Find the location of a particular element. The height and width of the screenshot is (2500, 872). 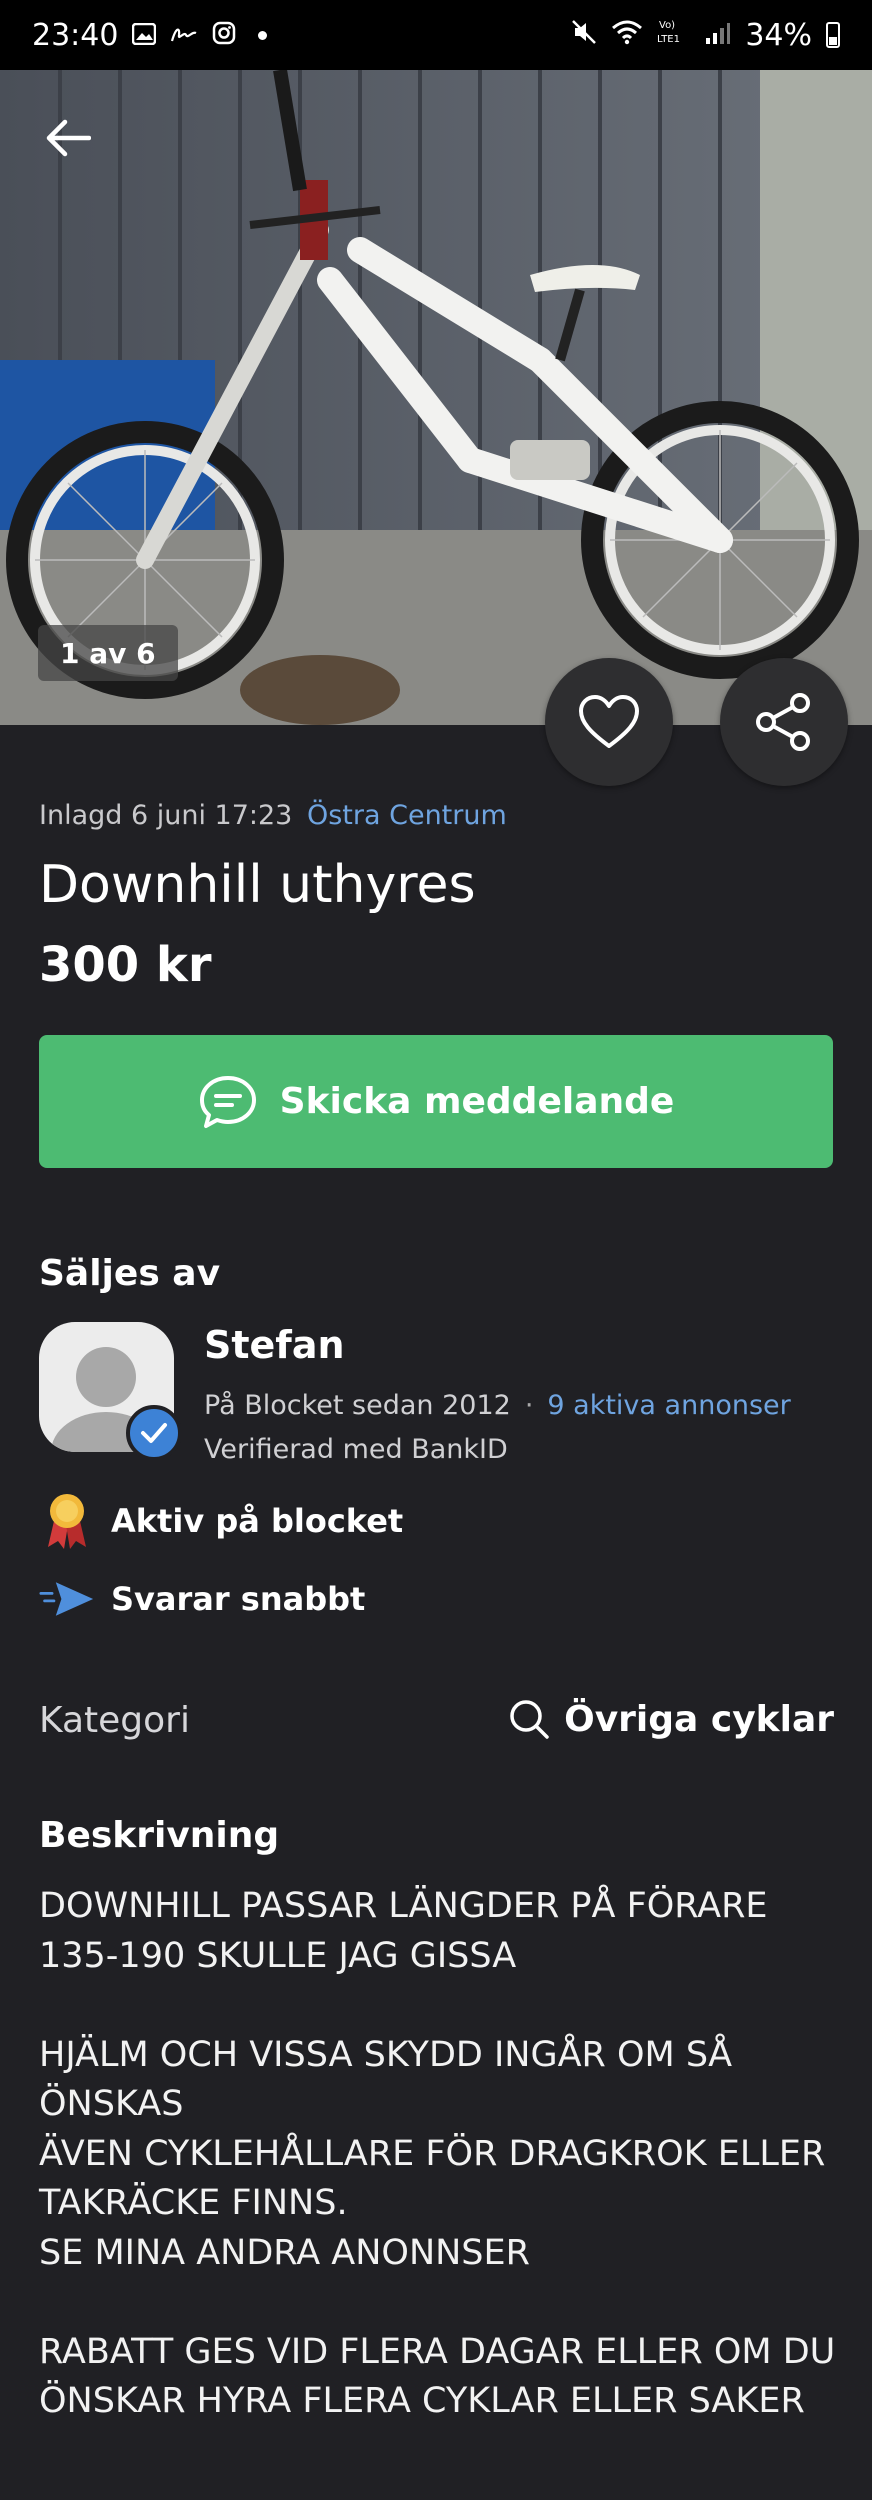

battery-percent: 34% is located at coordinates (778, 35).